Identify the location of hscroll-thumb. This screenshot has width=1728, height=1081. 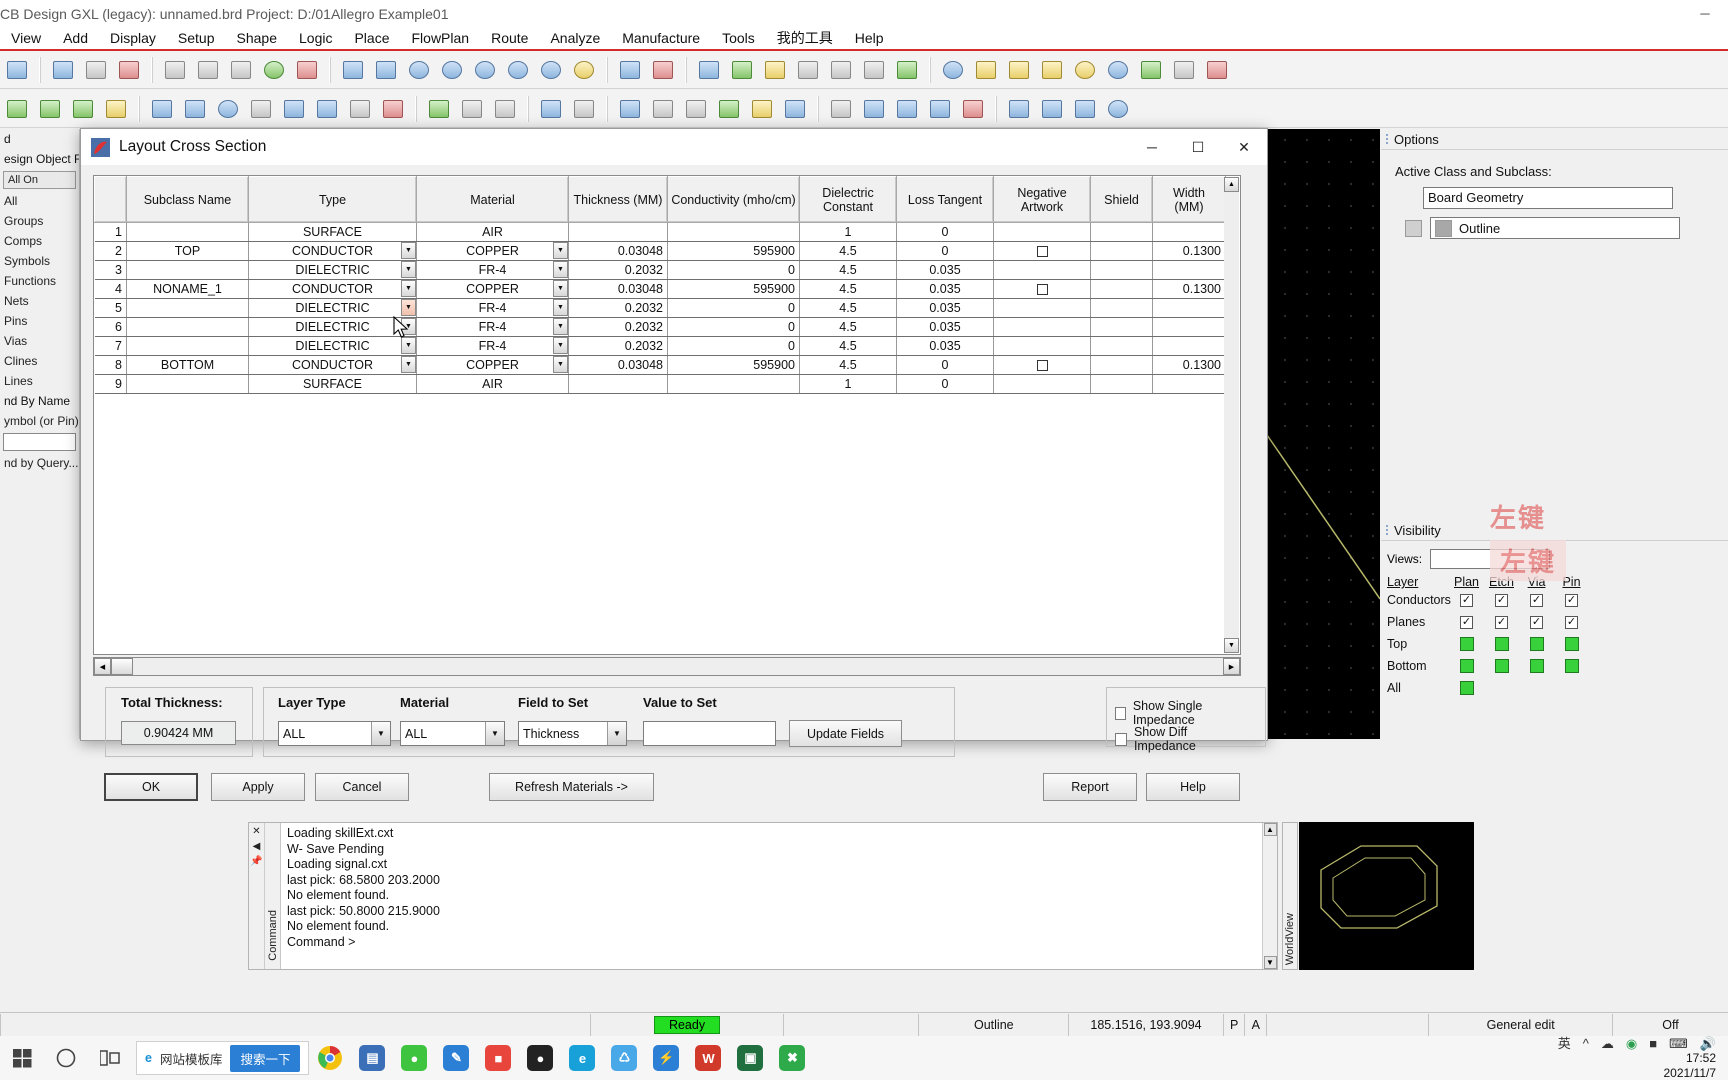
(122, 666).